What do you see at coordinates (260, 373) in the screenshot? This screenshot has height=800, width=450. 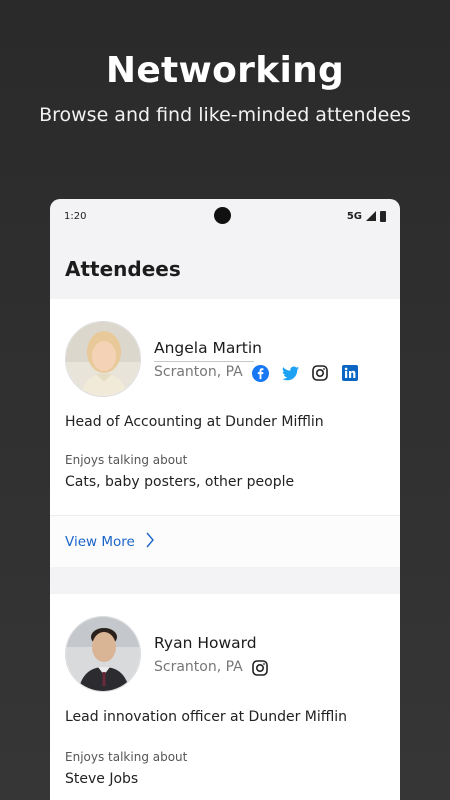 I see `facebook-icon` at bounding box center [260, 373].